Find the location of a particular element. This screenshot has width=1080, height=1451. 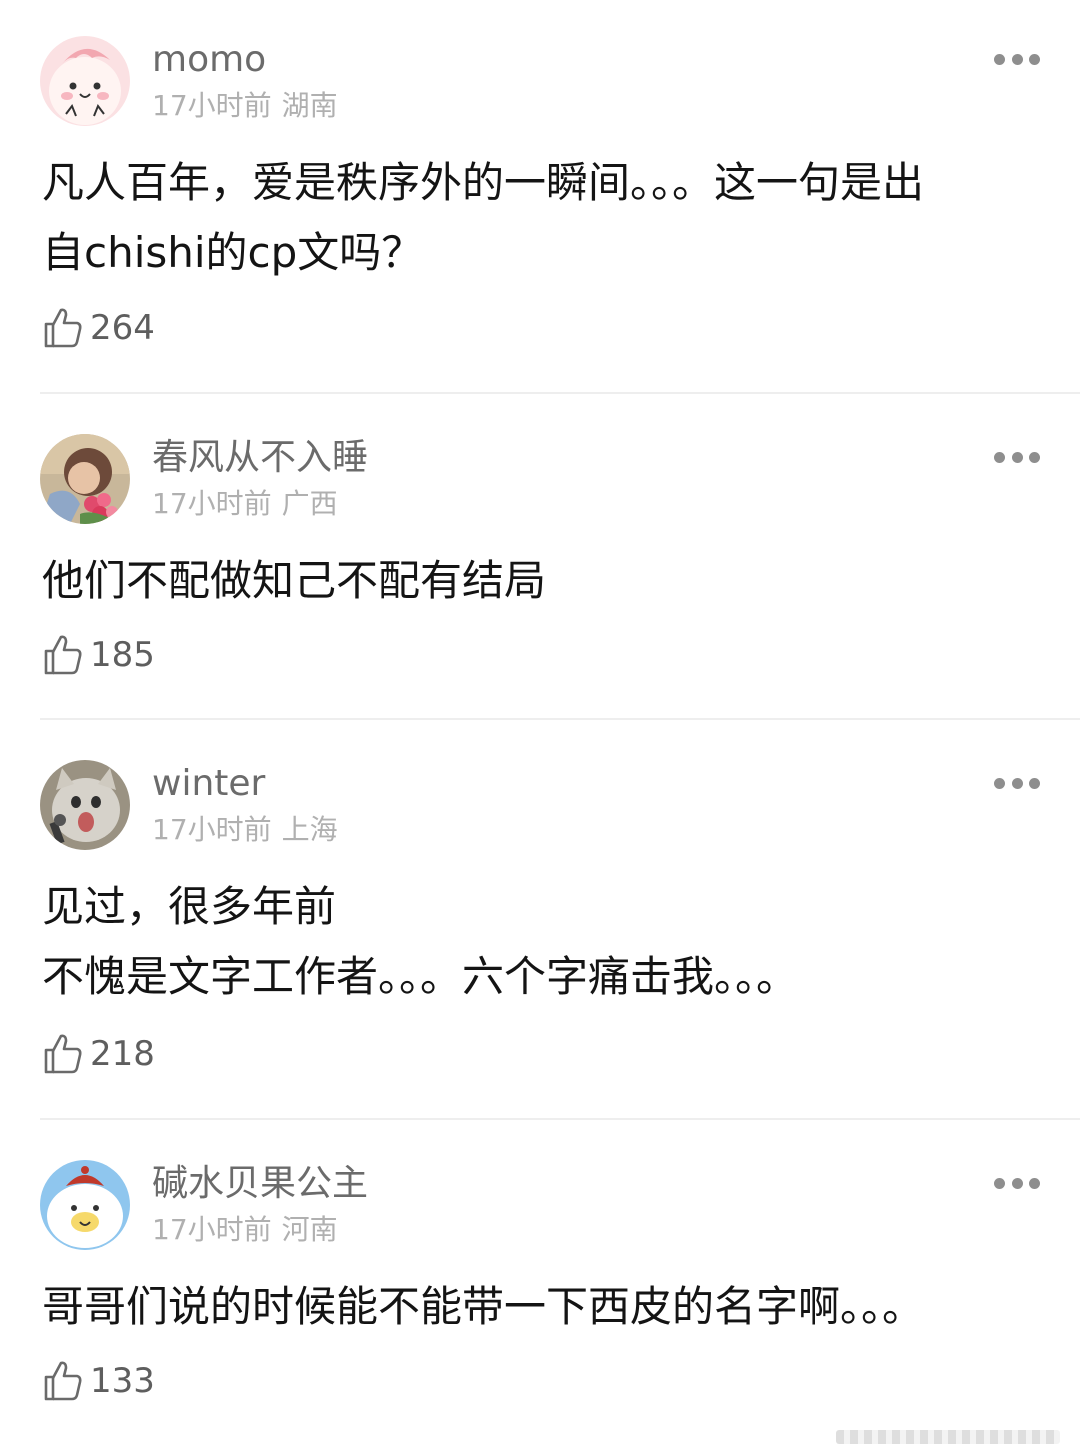

watermark-strip is located at coordinates (948, 1437).